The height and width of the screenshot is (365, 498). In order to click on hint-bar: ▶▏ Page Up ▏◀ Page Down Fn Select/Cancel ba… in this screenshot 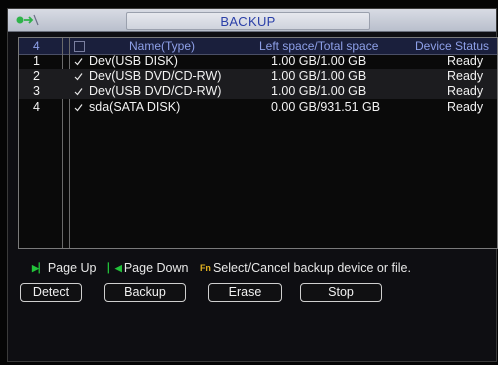, I will do `click(225, 268)`.